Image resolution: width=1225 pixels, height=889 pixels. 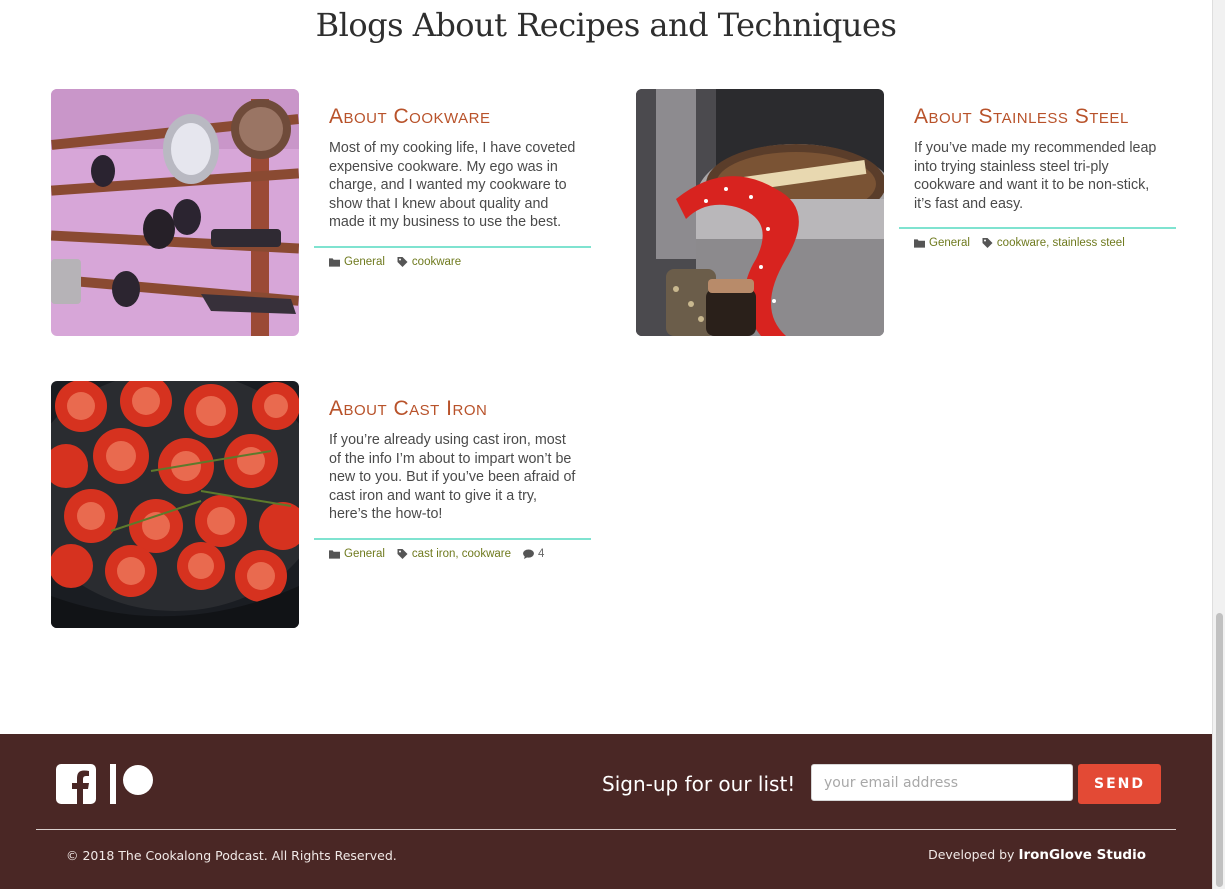 What do you see at coordinates (1218, 444) in the screenshot?
I see `vertical-scrollbar` at bounding box center [1218, 444].